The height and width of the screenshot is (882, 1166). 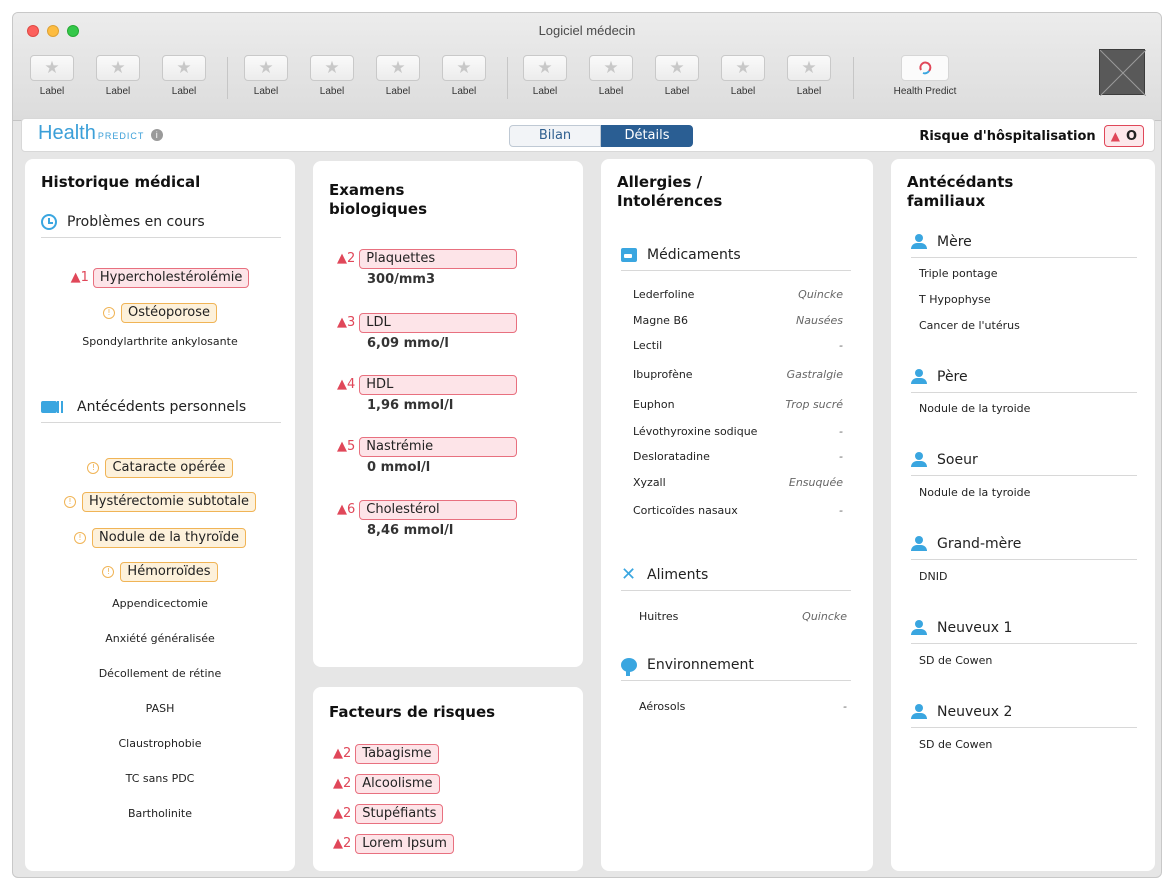 What do you see at coordinates (427, 455) in the screenshot?
I see `exam-item: ▲5 Nastrémie 0 mmol/l` at bounding box center [427, 455].